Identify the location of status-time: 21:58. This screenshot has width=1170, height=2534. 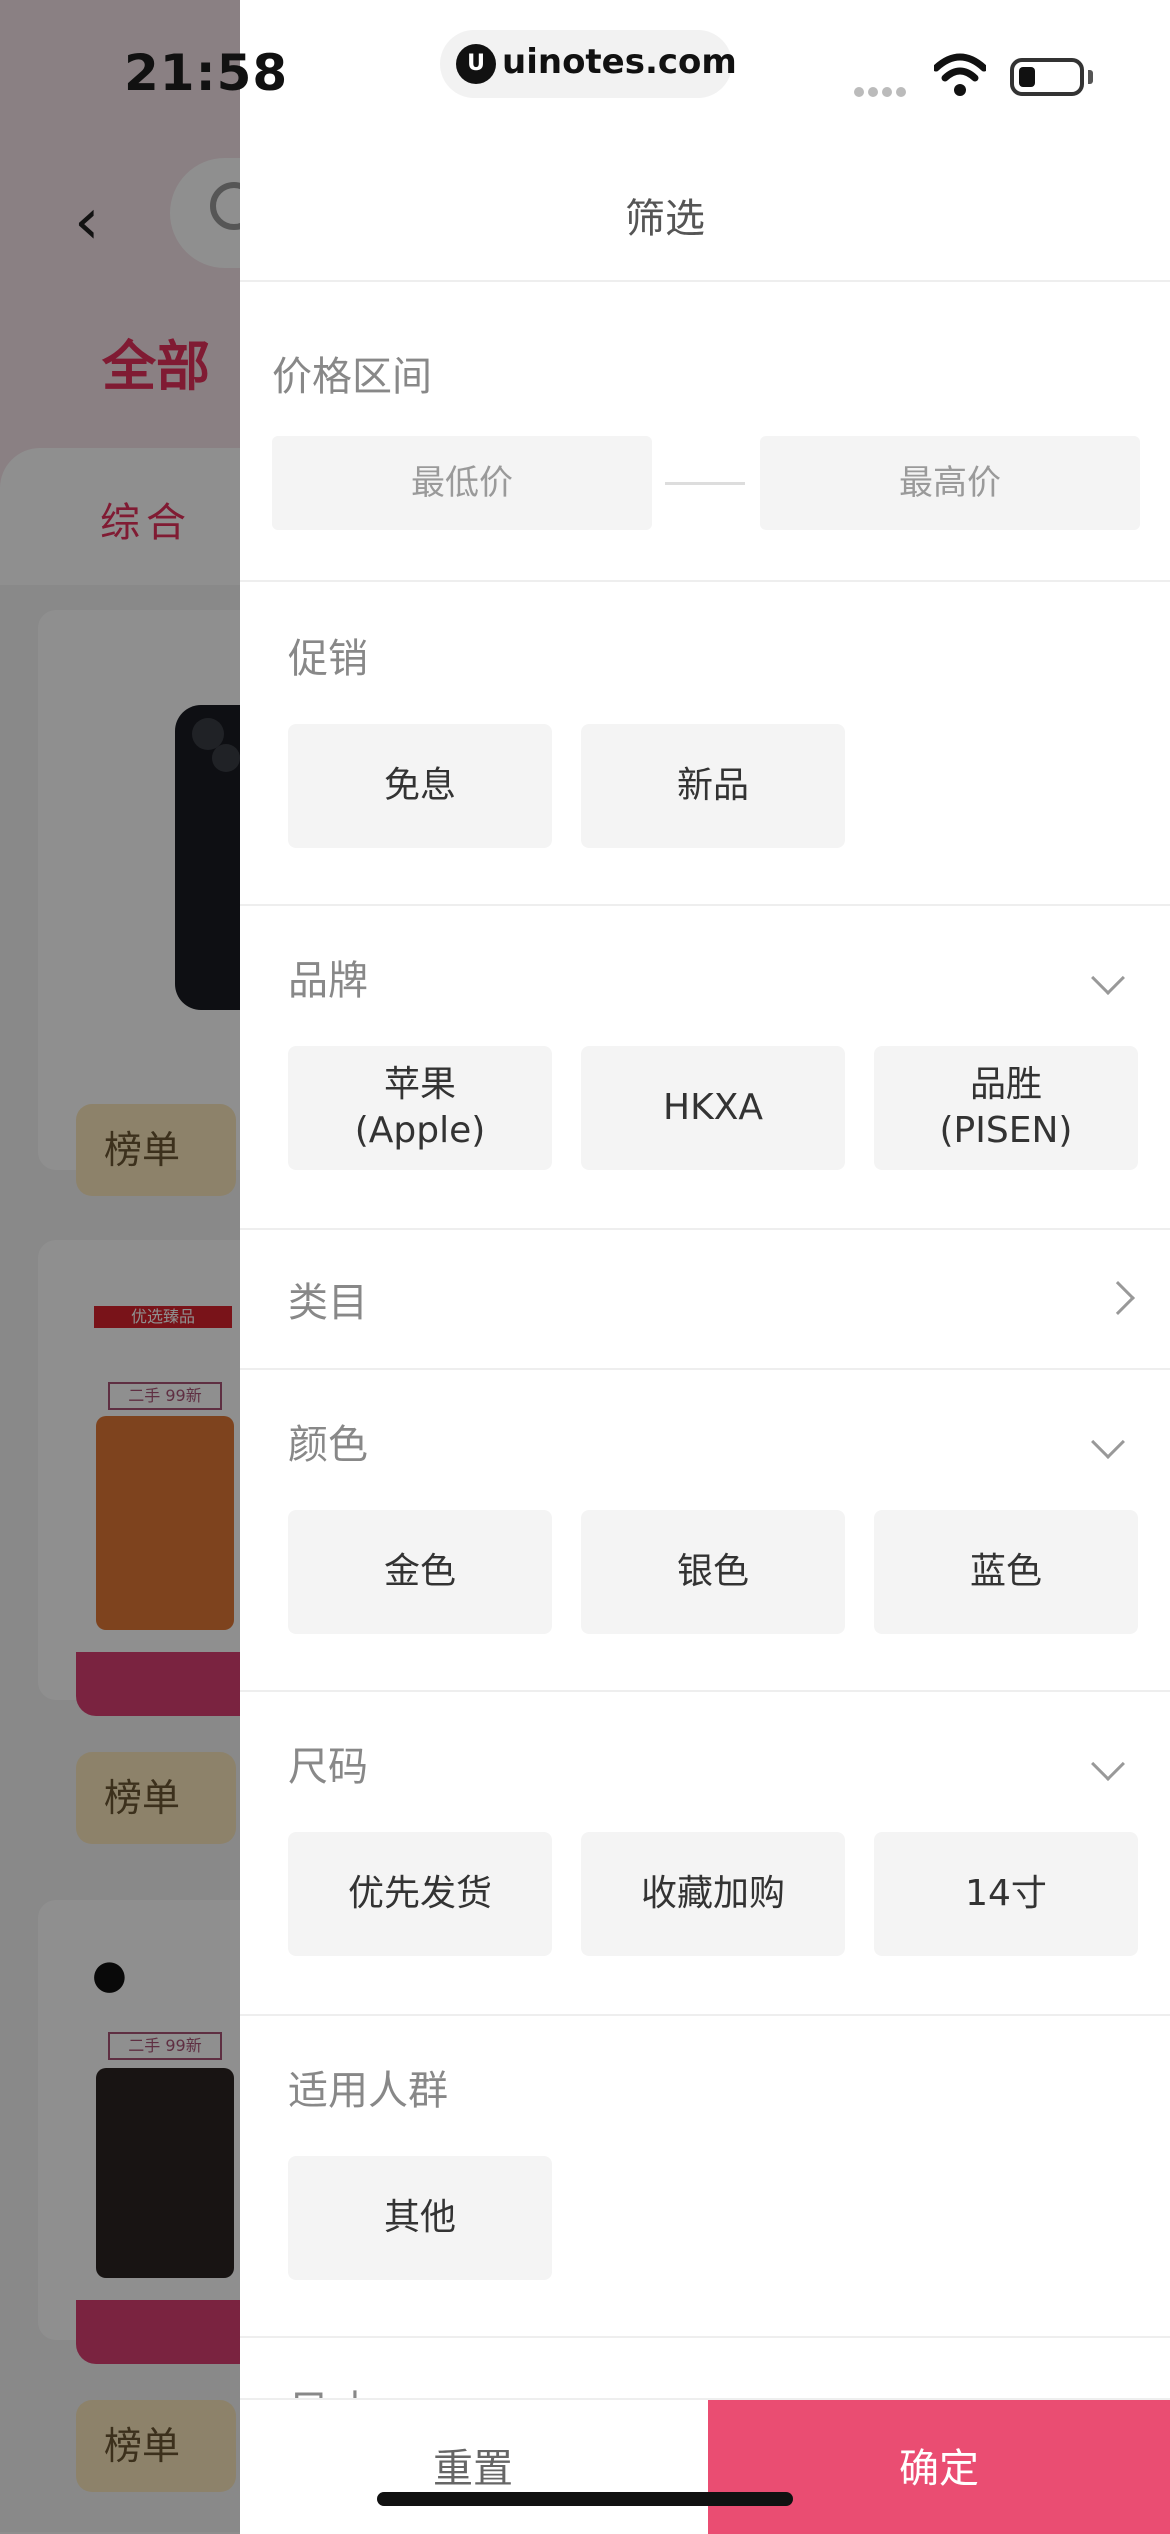
(206, 73).